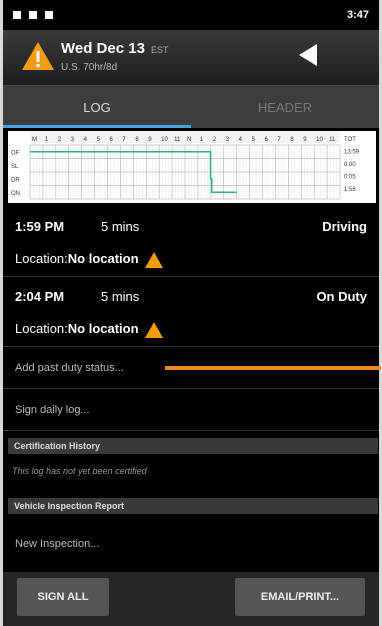 This screenshot has height=626, width=382. What do you see at coordinates (273, 368) in the screenshot?
I see `highlight-pointer` at bounding box center [273, 368].